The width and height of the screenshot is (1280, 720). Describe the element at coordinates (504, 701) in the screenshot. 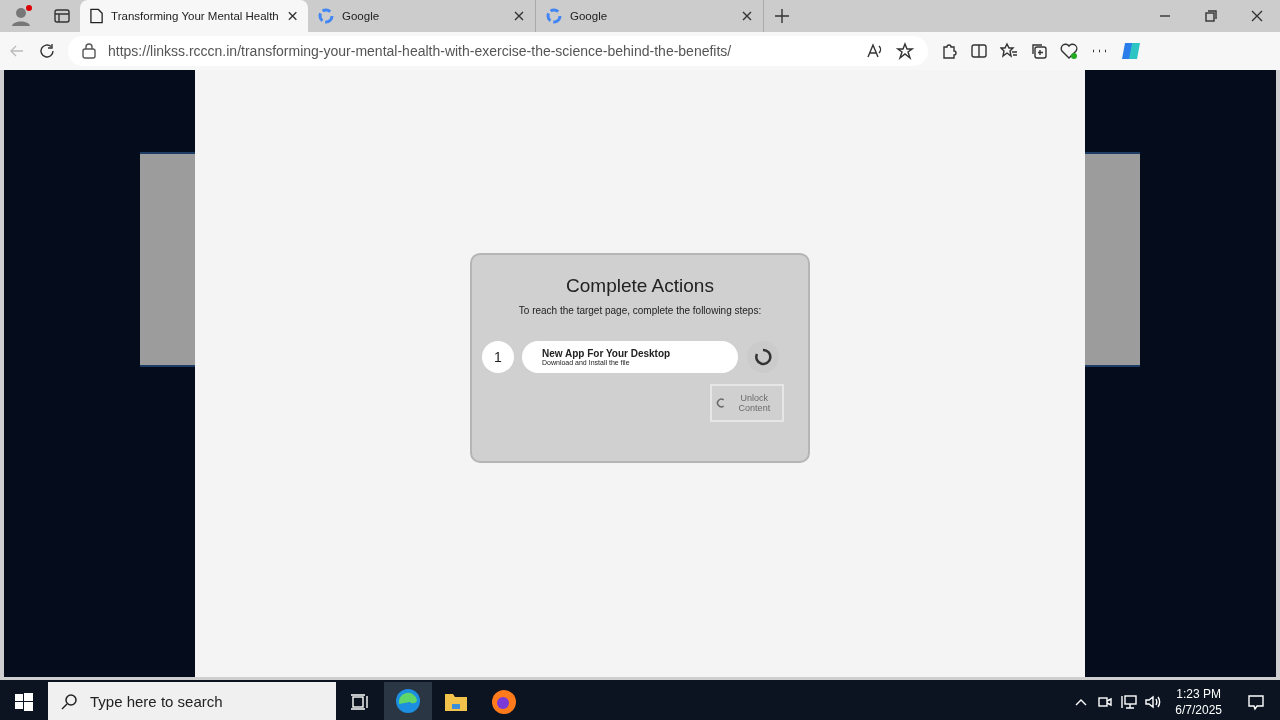

I see `firefox-icon` at that location.